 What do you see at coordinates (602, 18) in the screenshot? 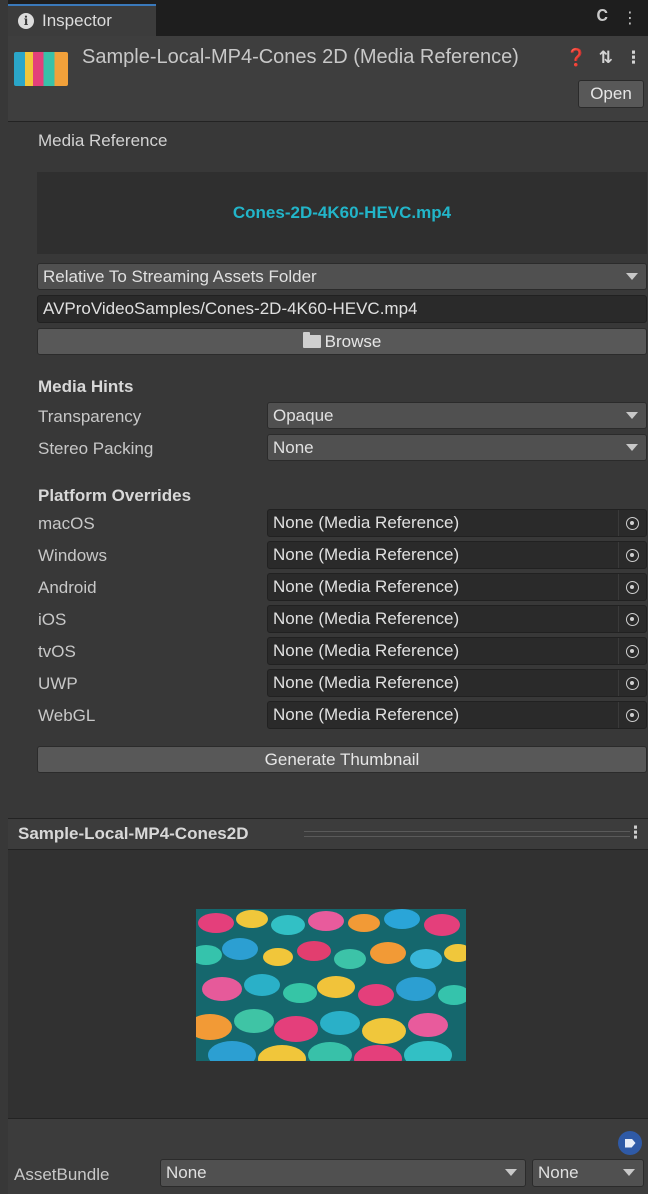
I see `lock-icon: 𝐂` at bounding box center [602, 18].